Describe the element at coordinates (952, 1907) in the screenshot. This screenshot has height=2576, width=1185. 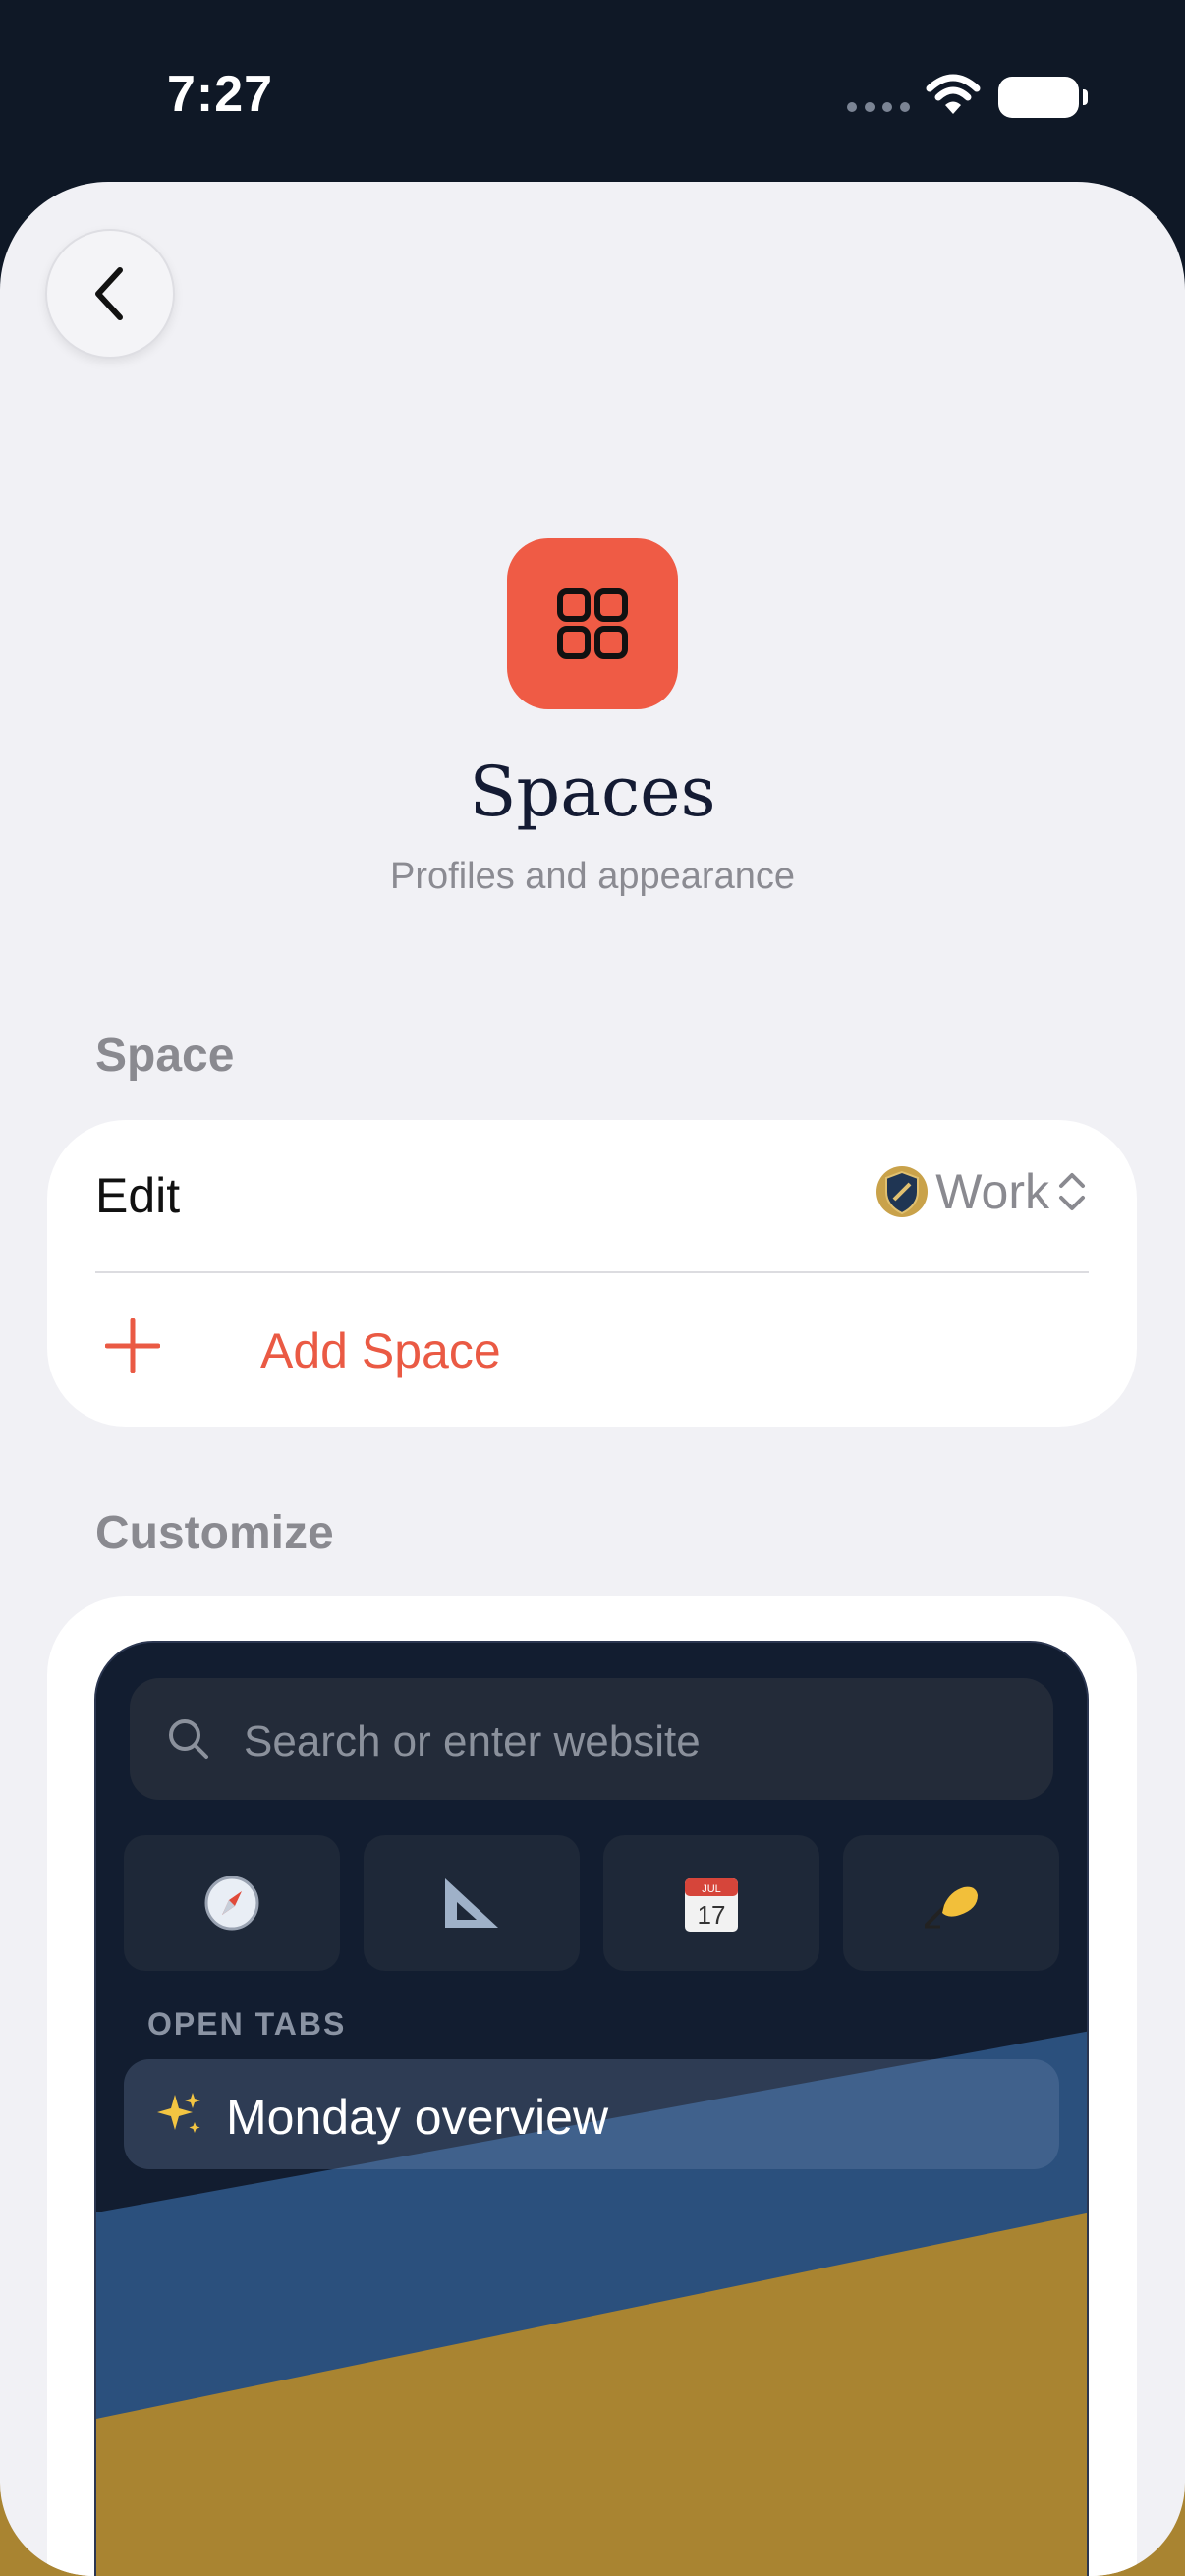
I see `writing-hand-icon` at that location.